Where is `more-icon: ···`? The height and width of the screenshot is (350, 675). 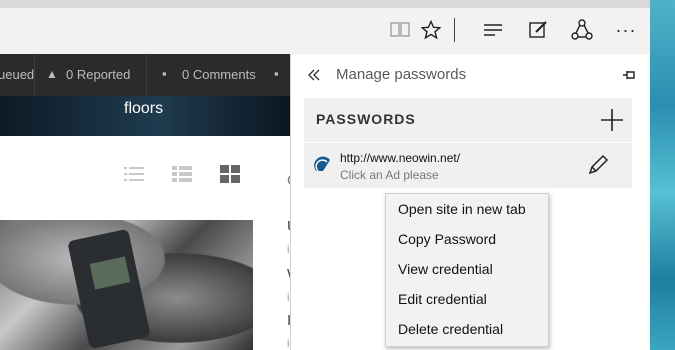 more-icon: ··· is located at coordinates (626, 30).